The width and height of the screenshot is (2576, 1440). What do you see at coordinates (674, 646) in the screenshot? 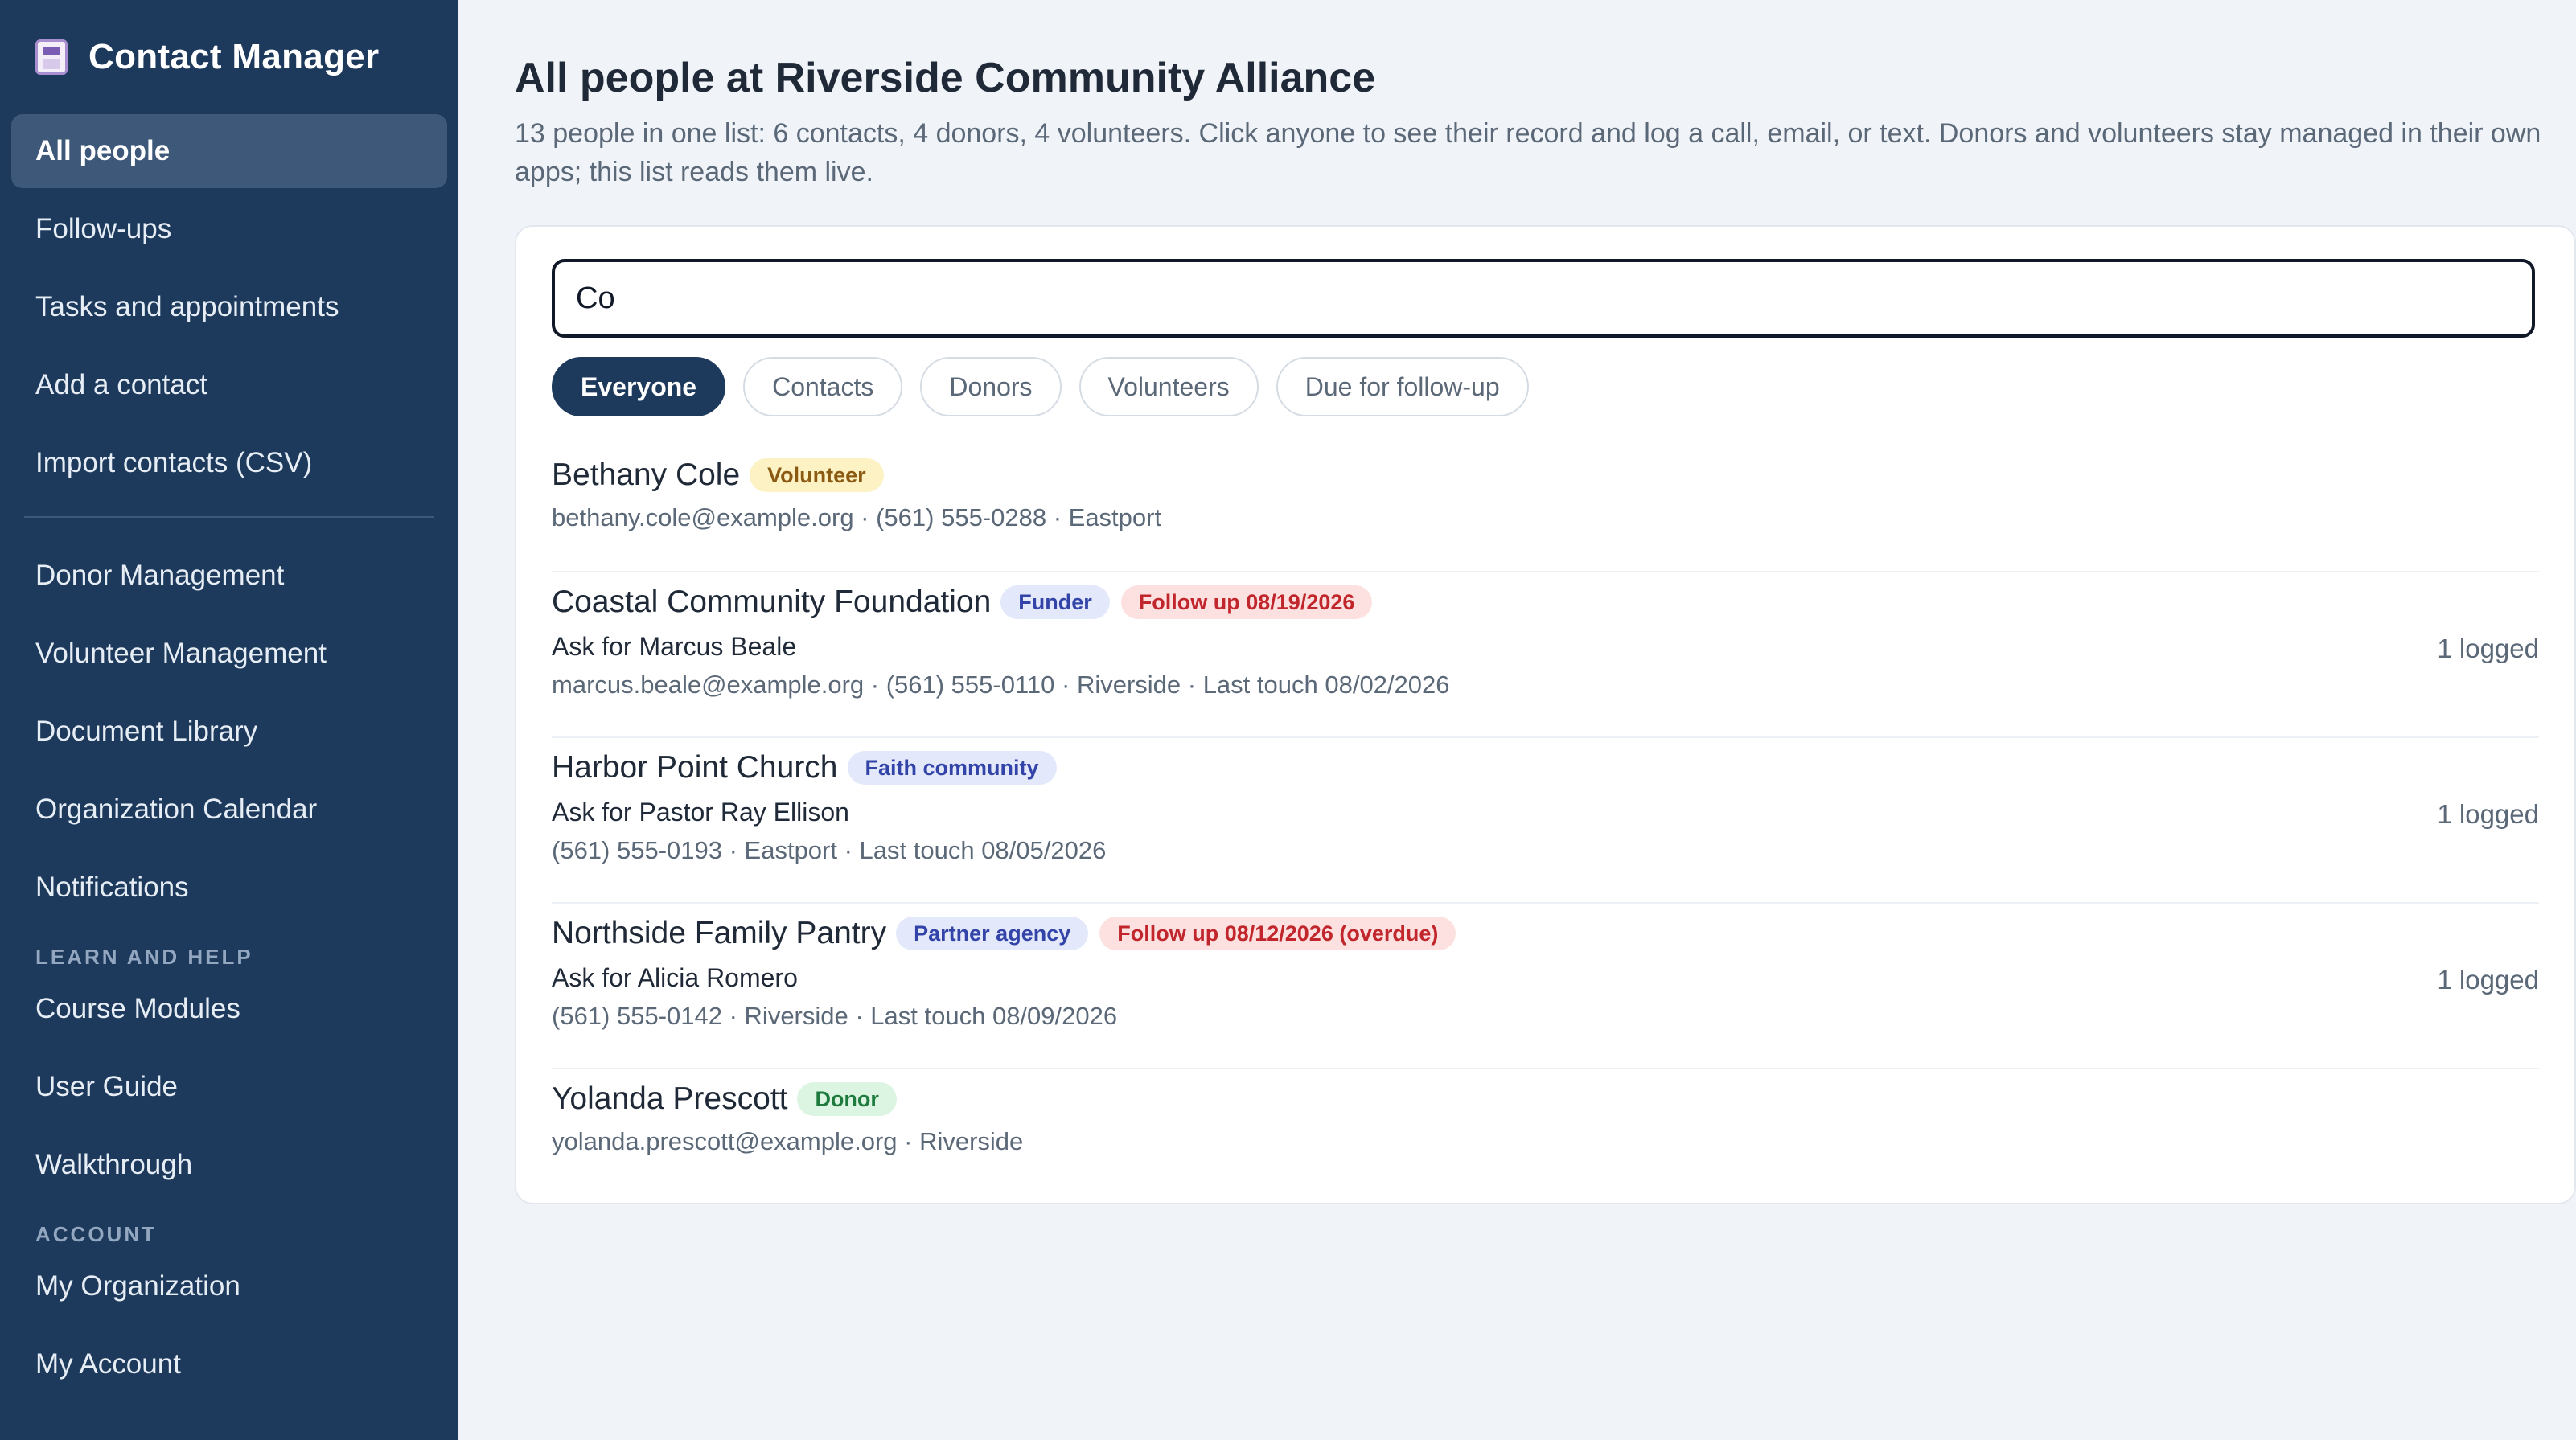
I see `ask-for: Ask for Marcus Beale` at bounding box center [674, 646].